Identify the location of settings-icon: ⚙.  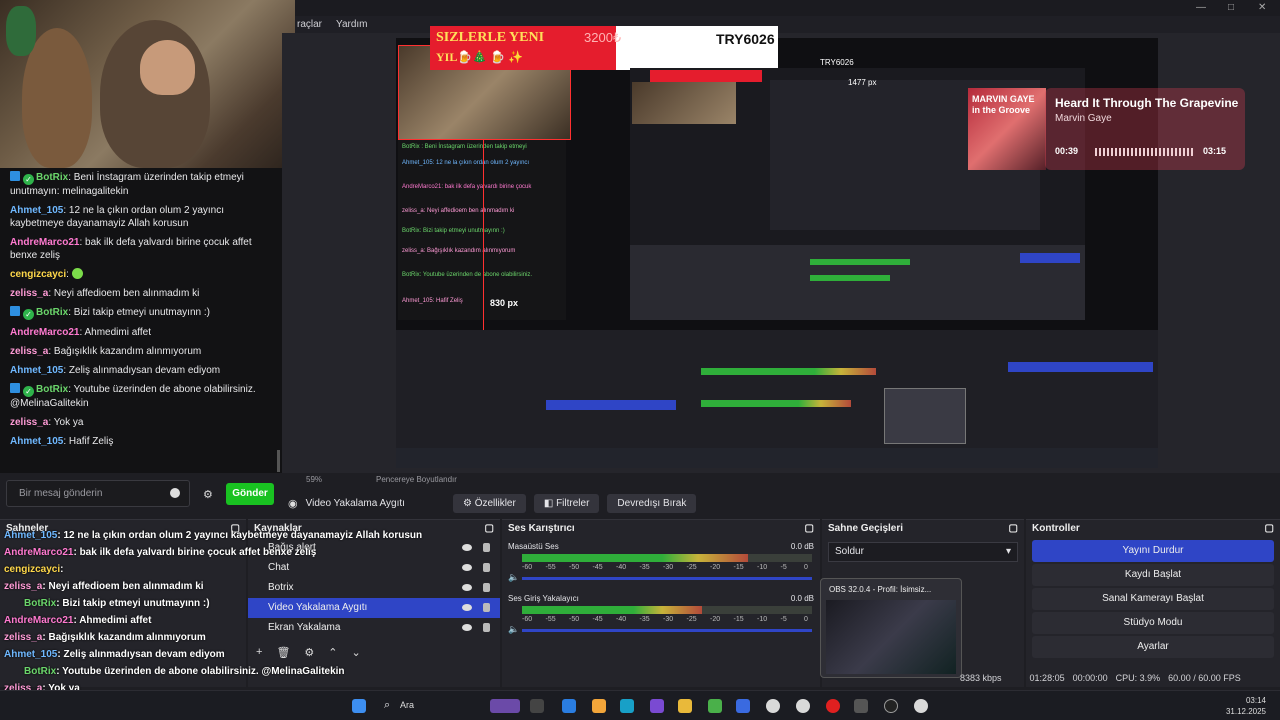
(309, 652).